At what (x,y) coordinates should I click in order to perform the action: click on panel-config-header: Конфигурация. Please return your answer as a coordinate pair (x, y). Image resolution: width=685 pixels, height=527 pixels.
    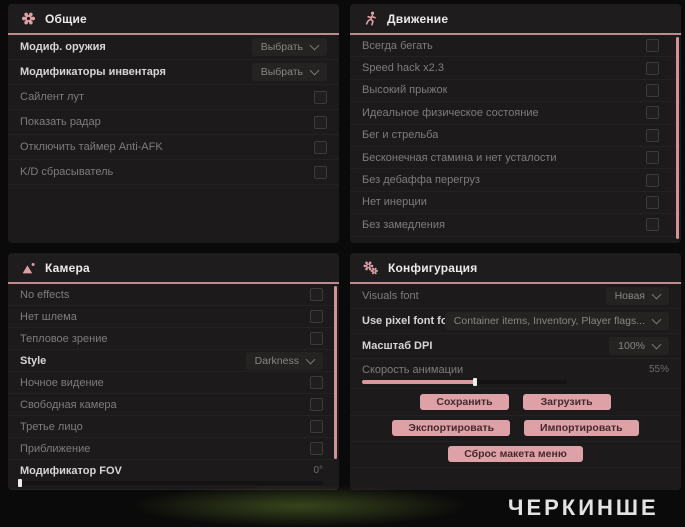
    Looking at the image, I should click on (515, 268).